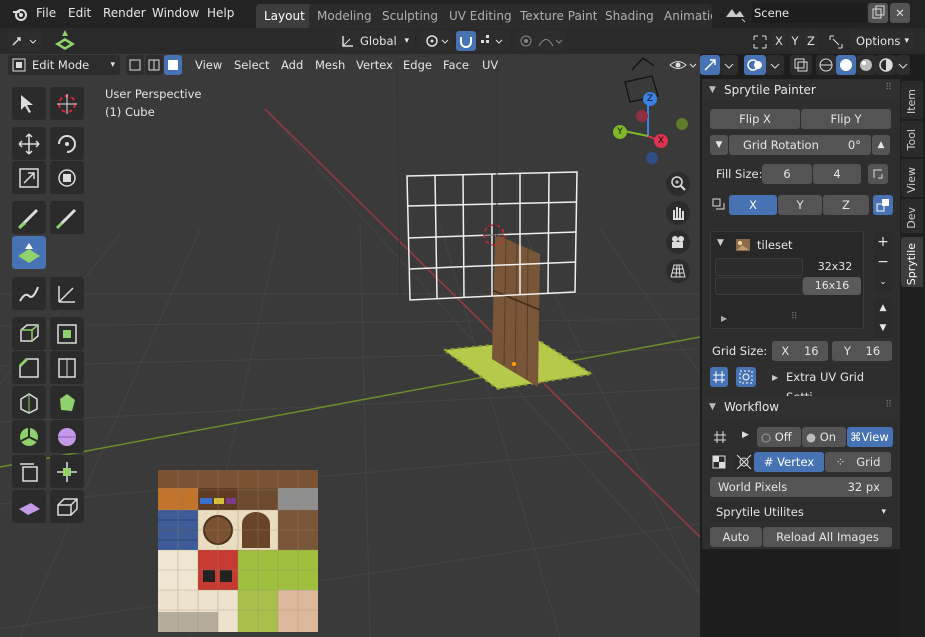 The height and width of the screenshot is (637, 925). What do you see at coordinates (64, 65) in the screenshot?
I see `mode-select: Edit Mode ▾` at bounding box center [64, 65].